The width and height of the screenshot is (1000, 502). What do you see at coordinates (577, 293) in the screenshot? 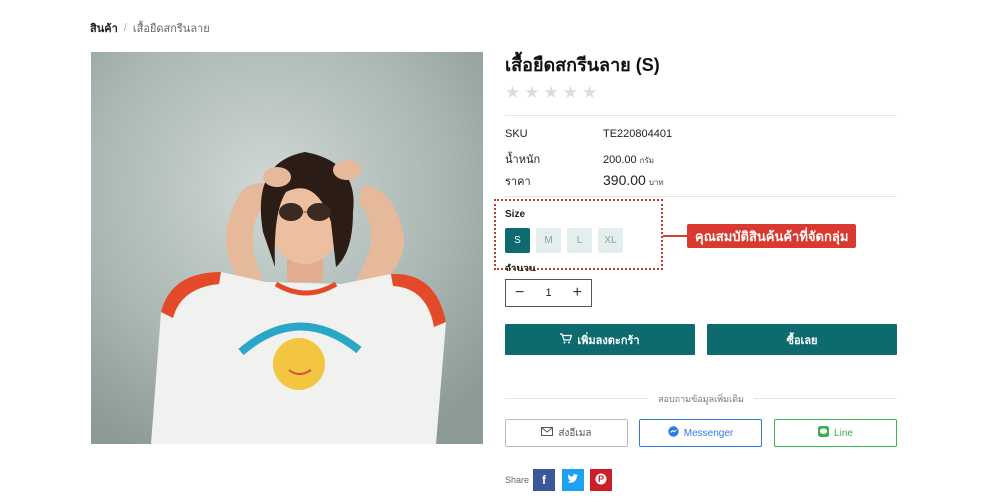
I see `increase-quantity-button: +` at bounding box center [577, 293].